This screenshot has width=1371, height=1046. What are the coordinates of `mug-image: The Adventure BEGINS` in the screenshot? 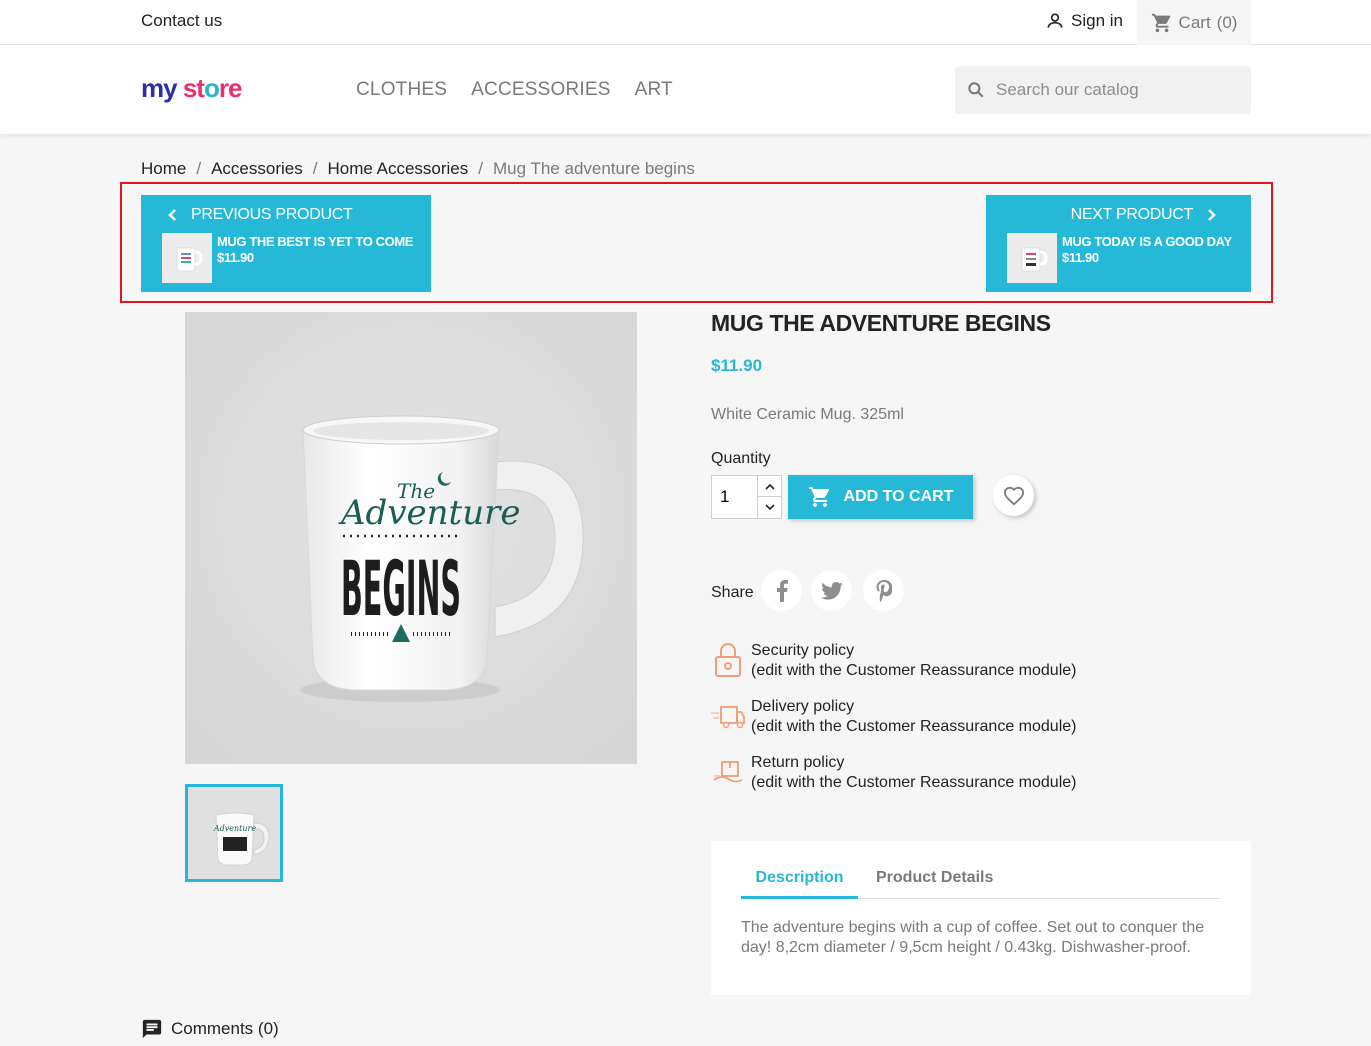 It's located at (411, 538).